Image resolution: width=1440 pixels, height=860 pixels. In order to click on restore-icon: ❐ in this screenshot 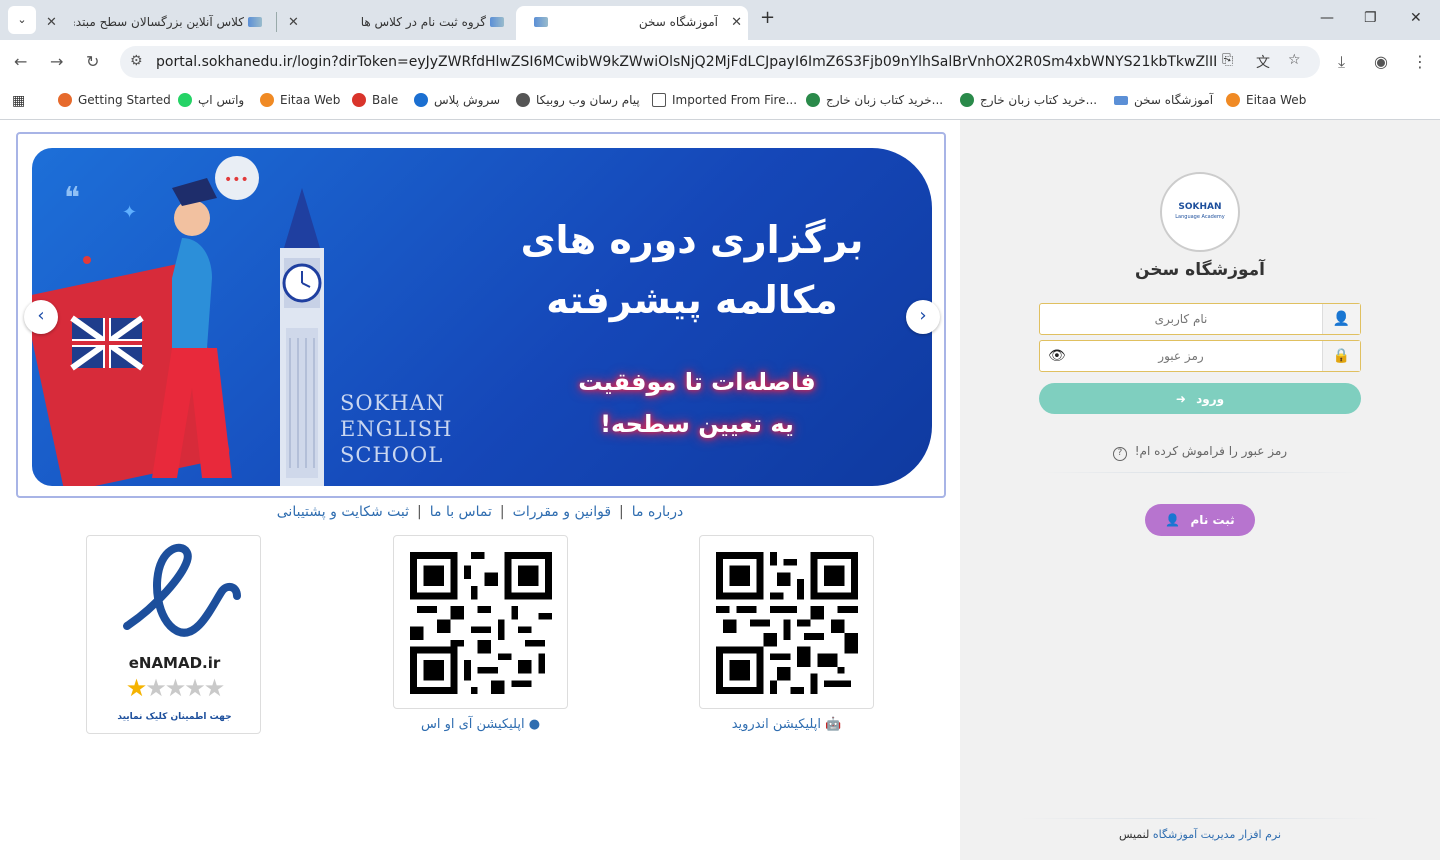, I will do `click(1370, 18)`.